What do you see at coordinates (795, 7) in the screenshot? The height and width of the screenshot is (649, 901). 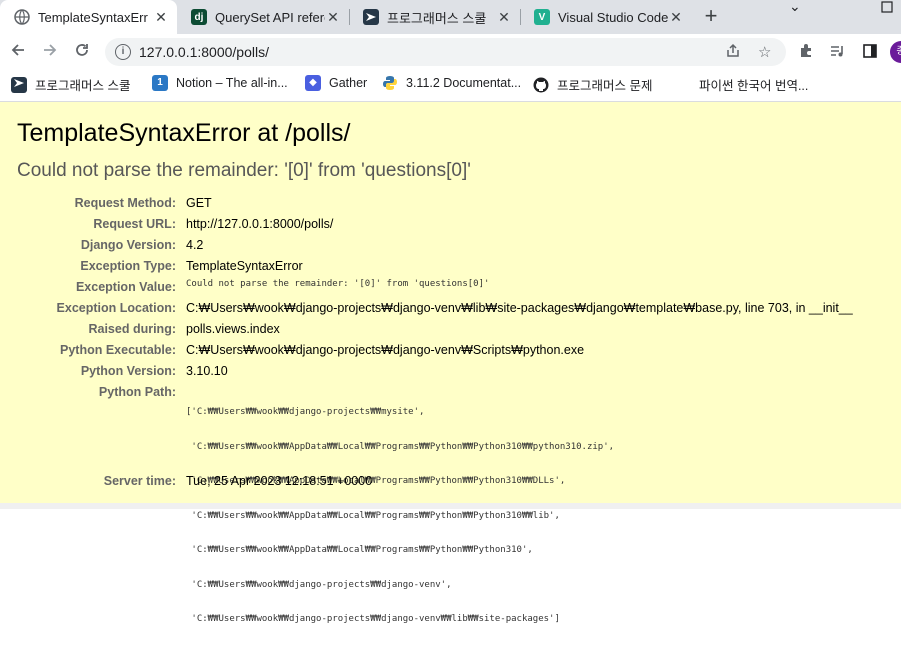 I see `chevron-down-icon: ⌄` at bounding box center [795, 7].